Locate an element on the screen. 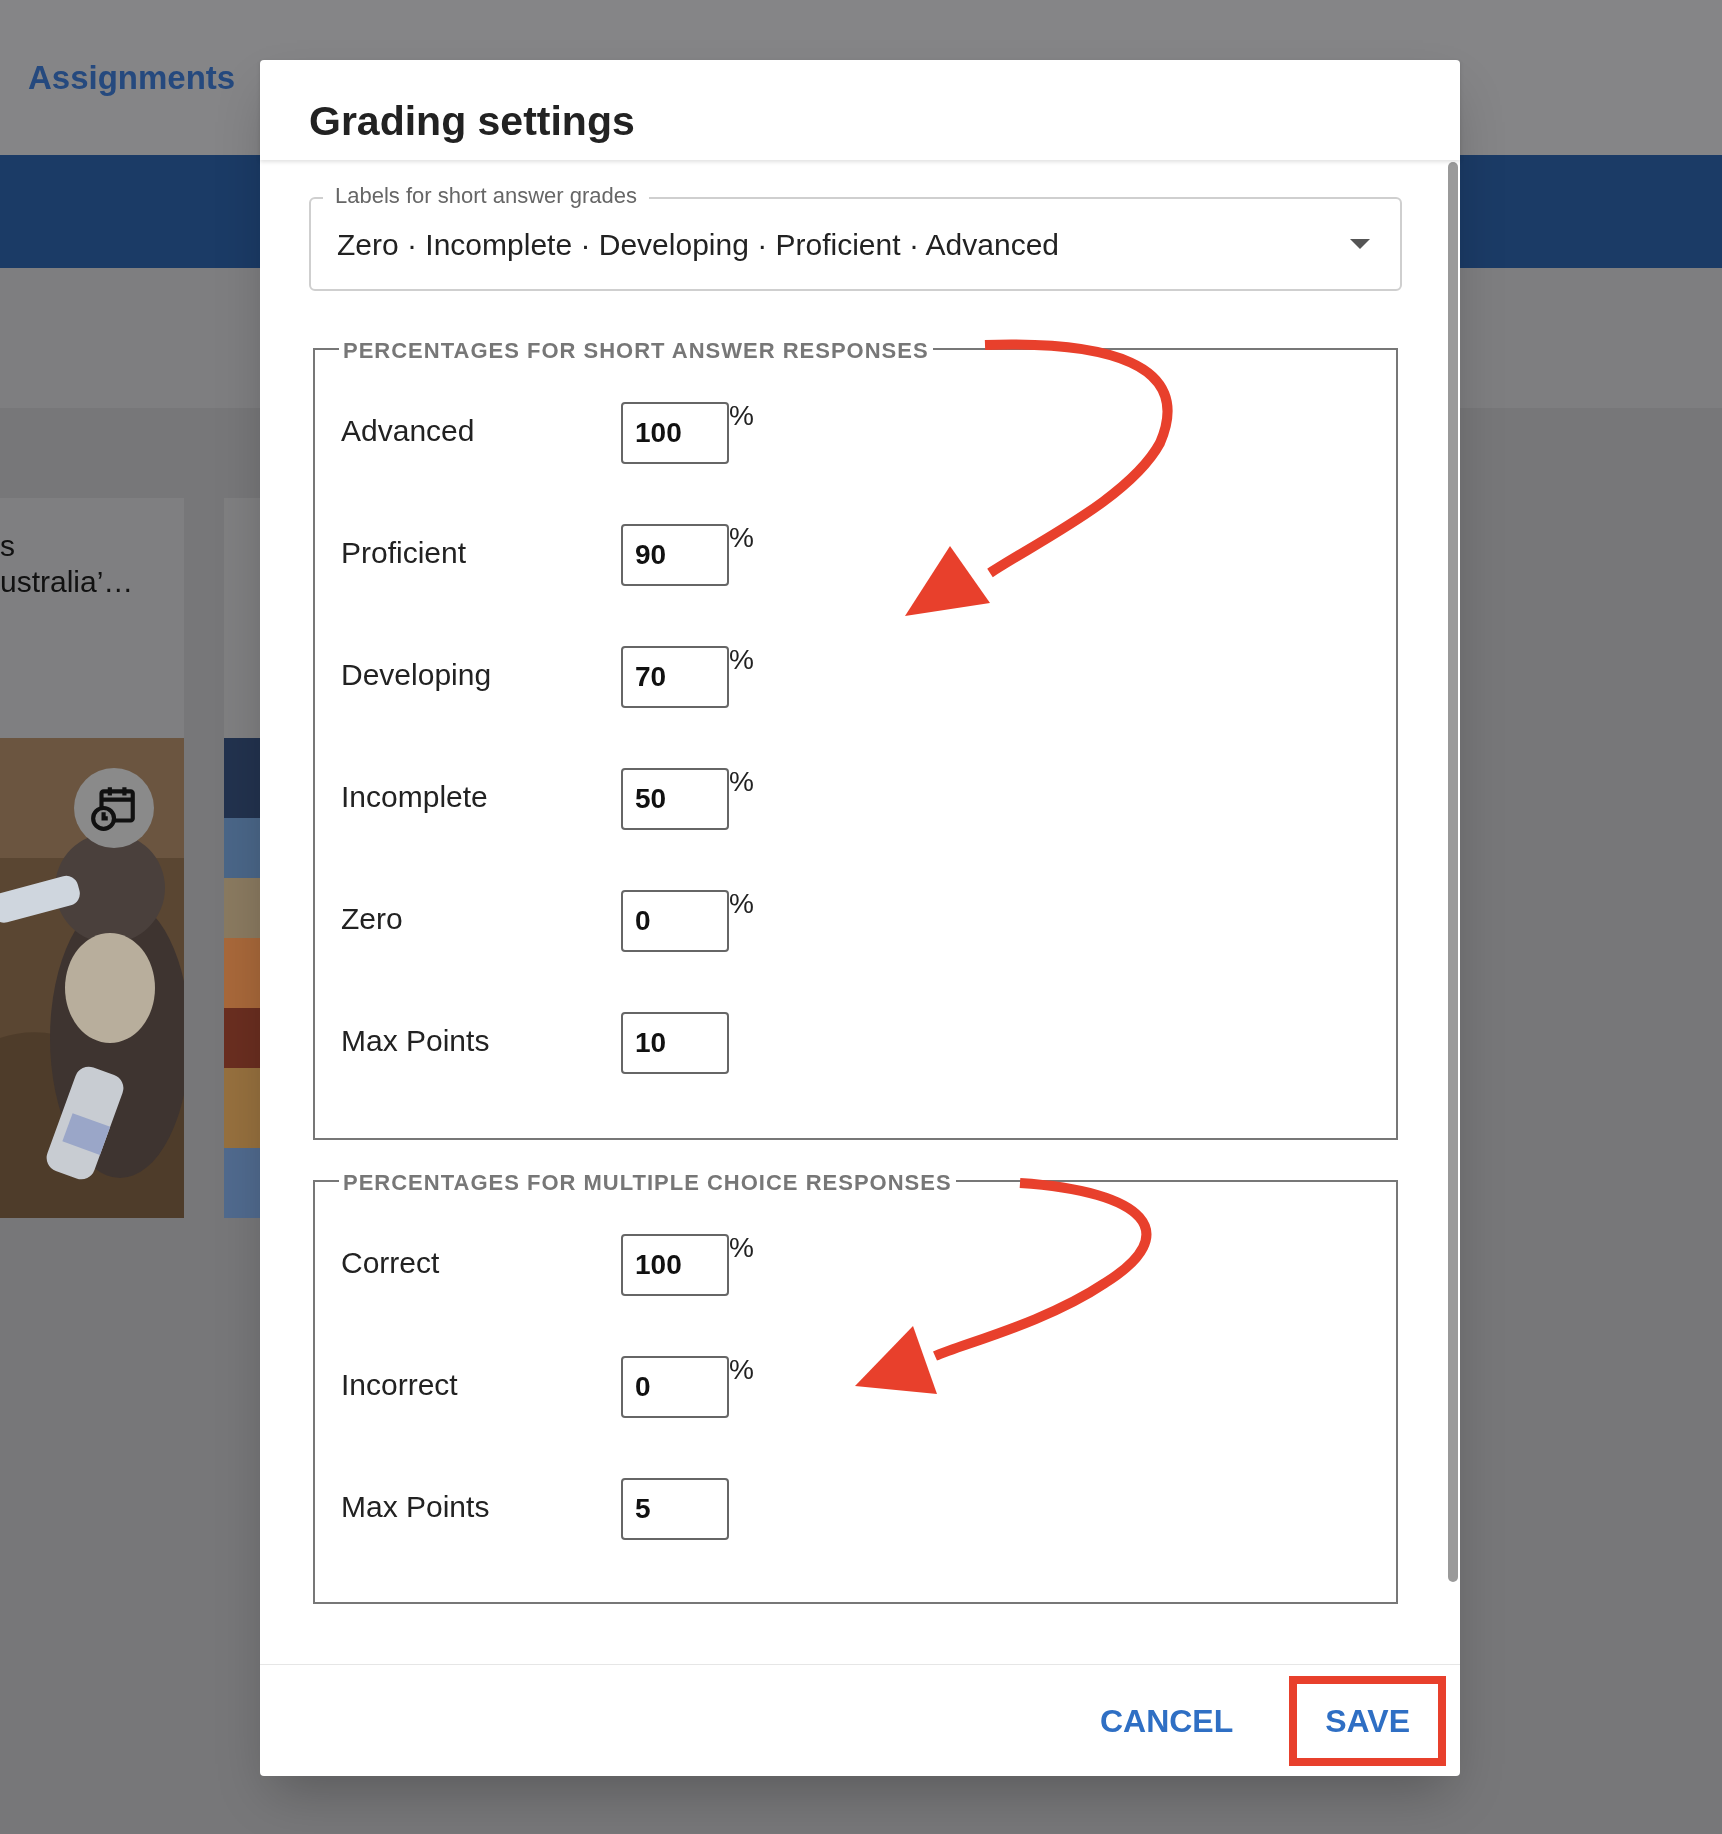 The height and width of the screenshot is (1834, 1722). dropdown-caret-icon is located at coordinates (1360, 244).